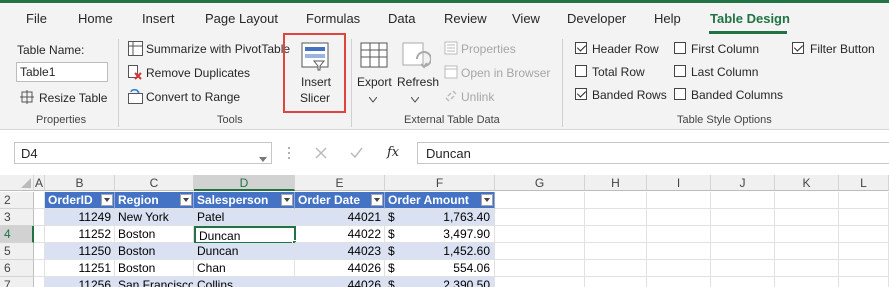  I want to click on table-cell: 11250, so click(80, 251).